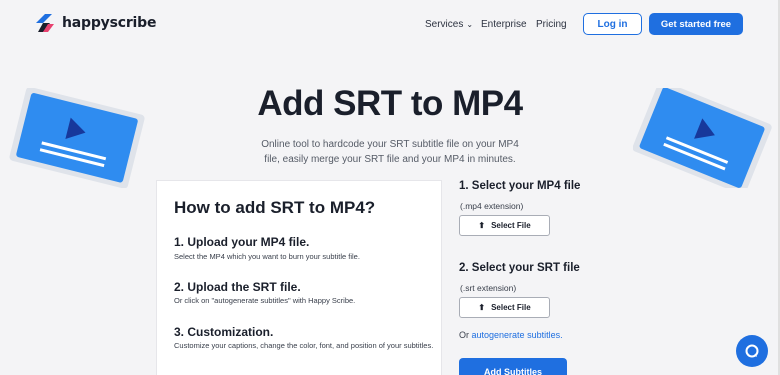 The image size is (780, 375). I want to click on logo: happyscribe, so click(96, 23).